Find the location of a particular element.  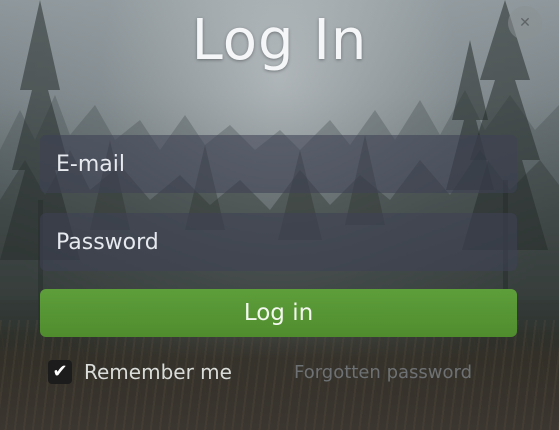

page-title: Log In is located at coordinates (279, 40).